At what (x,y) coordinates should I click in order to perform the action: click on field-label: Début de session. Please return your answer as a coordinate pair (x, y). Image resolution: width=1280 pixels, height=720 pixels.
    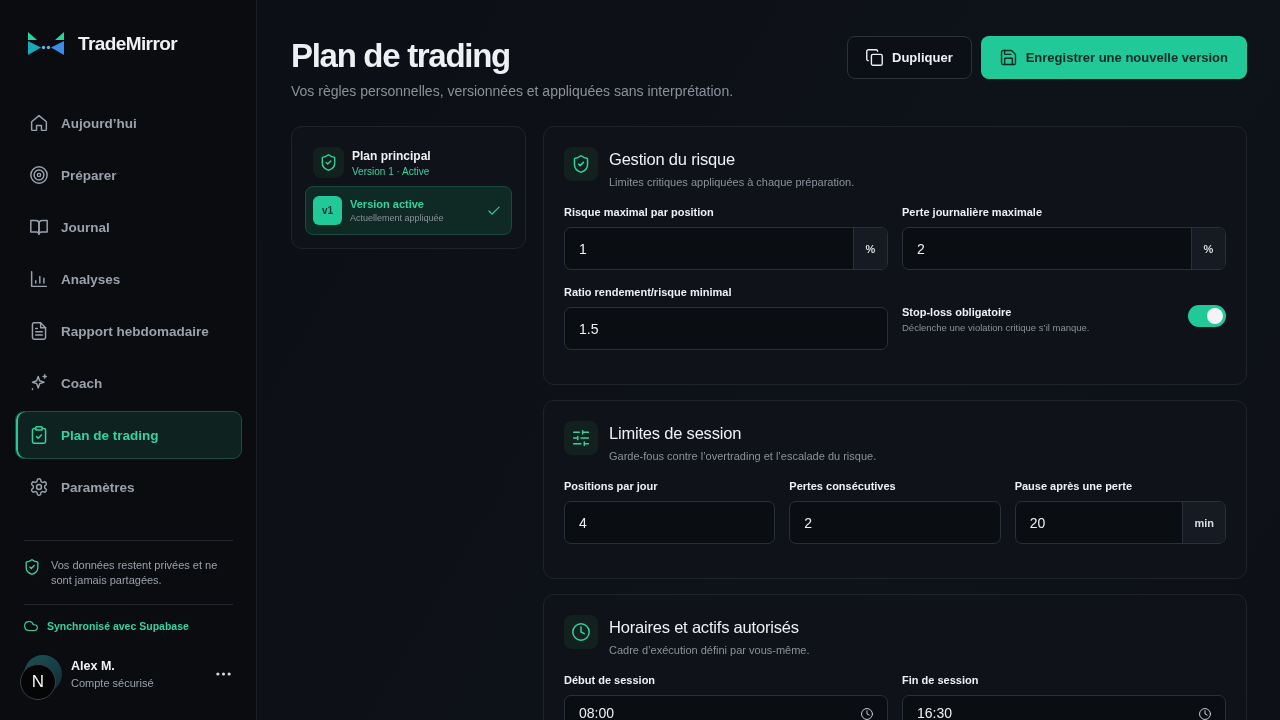
    Looking at the image, I should click on (610, 680).